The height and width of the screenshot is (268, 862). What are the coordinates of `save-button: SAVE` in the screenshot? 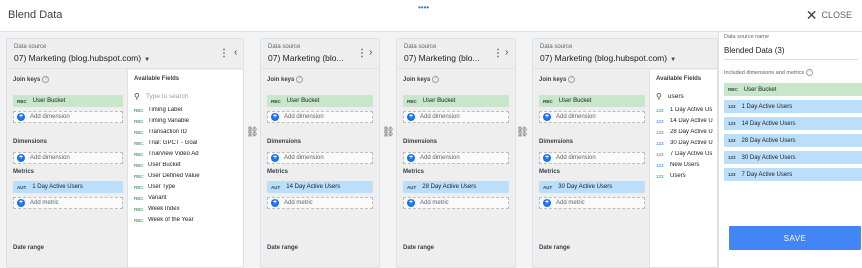 It's located at (795, 238).